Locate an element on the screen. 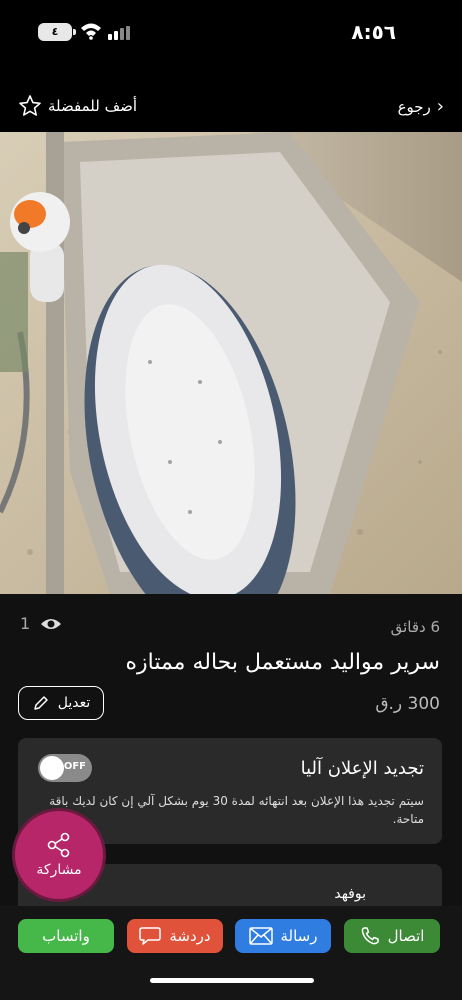 Image resolution: width=462 pixels, height=1000 pixels. seller-name: بوفهد is located at coordinates (350, 894).